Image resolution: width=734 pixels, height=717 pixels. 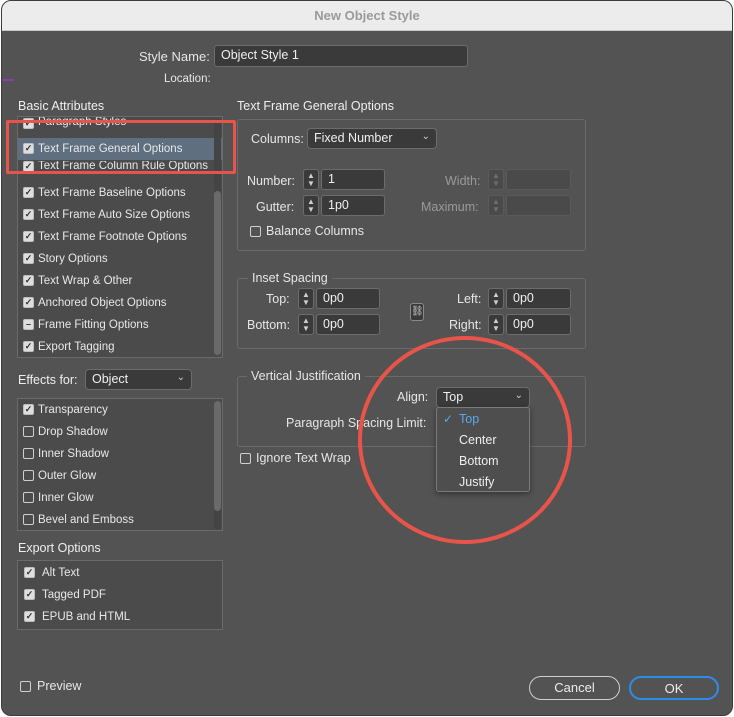 What do you see at coordinates (348, 298) in the screenshot?
I see `top-input: 0p0` at bounding box center [348, 298].